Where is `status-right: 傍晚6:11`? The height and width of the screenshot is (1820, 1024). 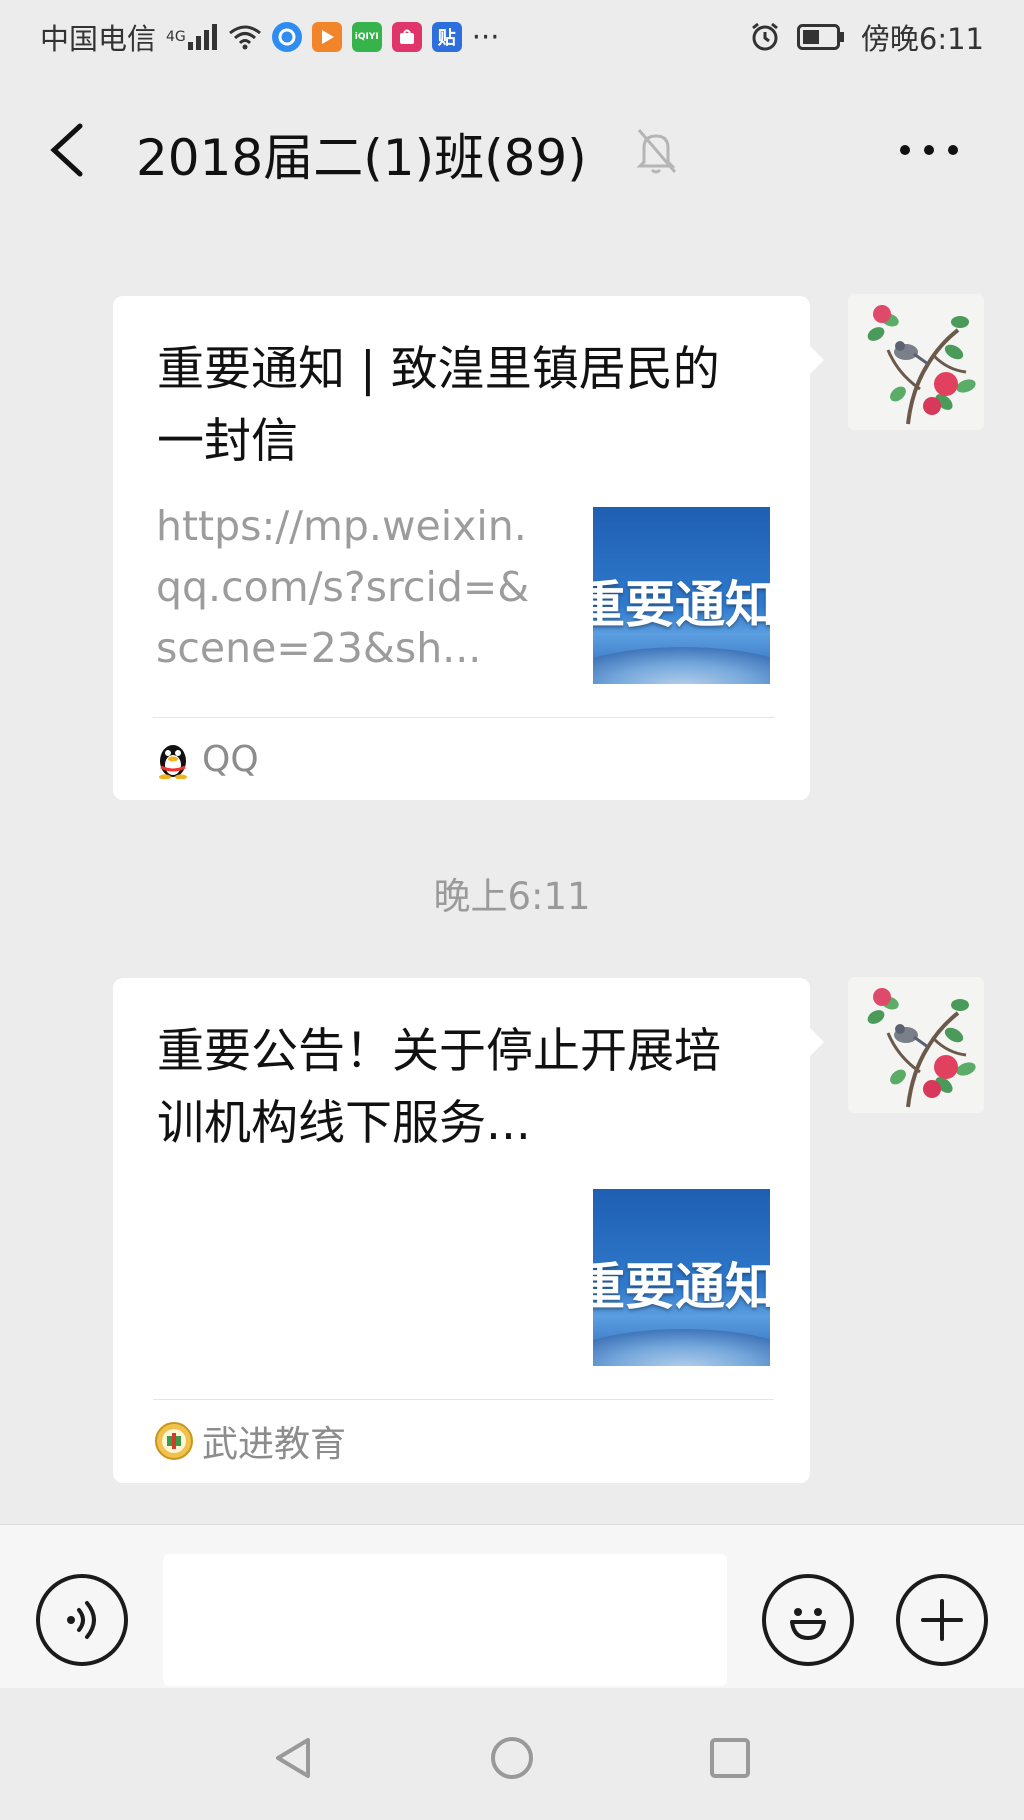 status-right: 傍晚6:11 is located at coordinates (866, 37).